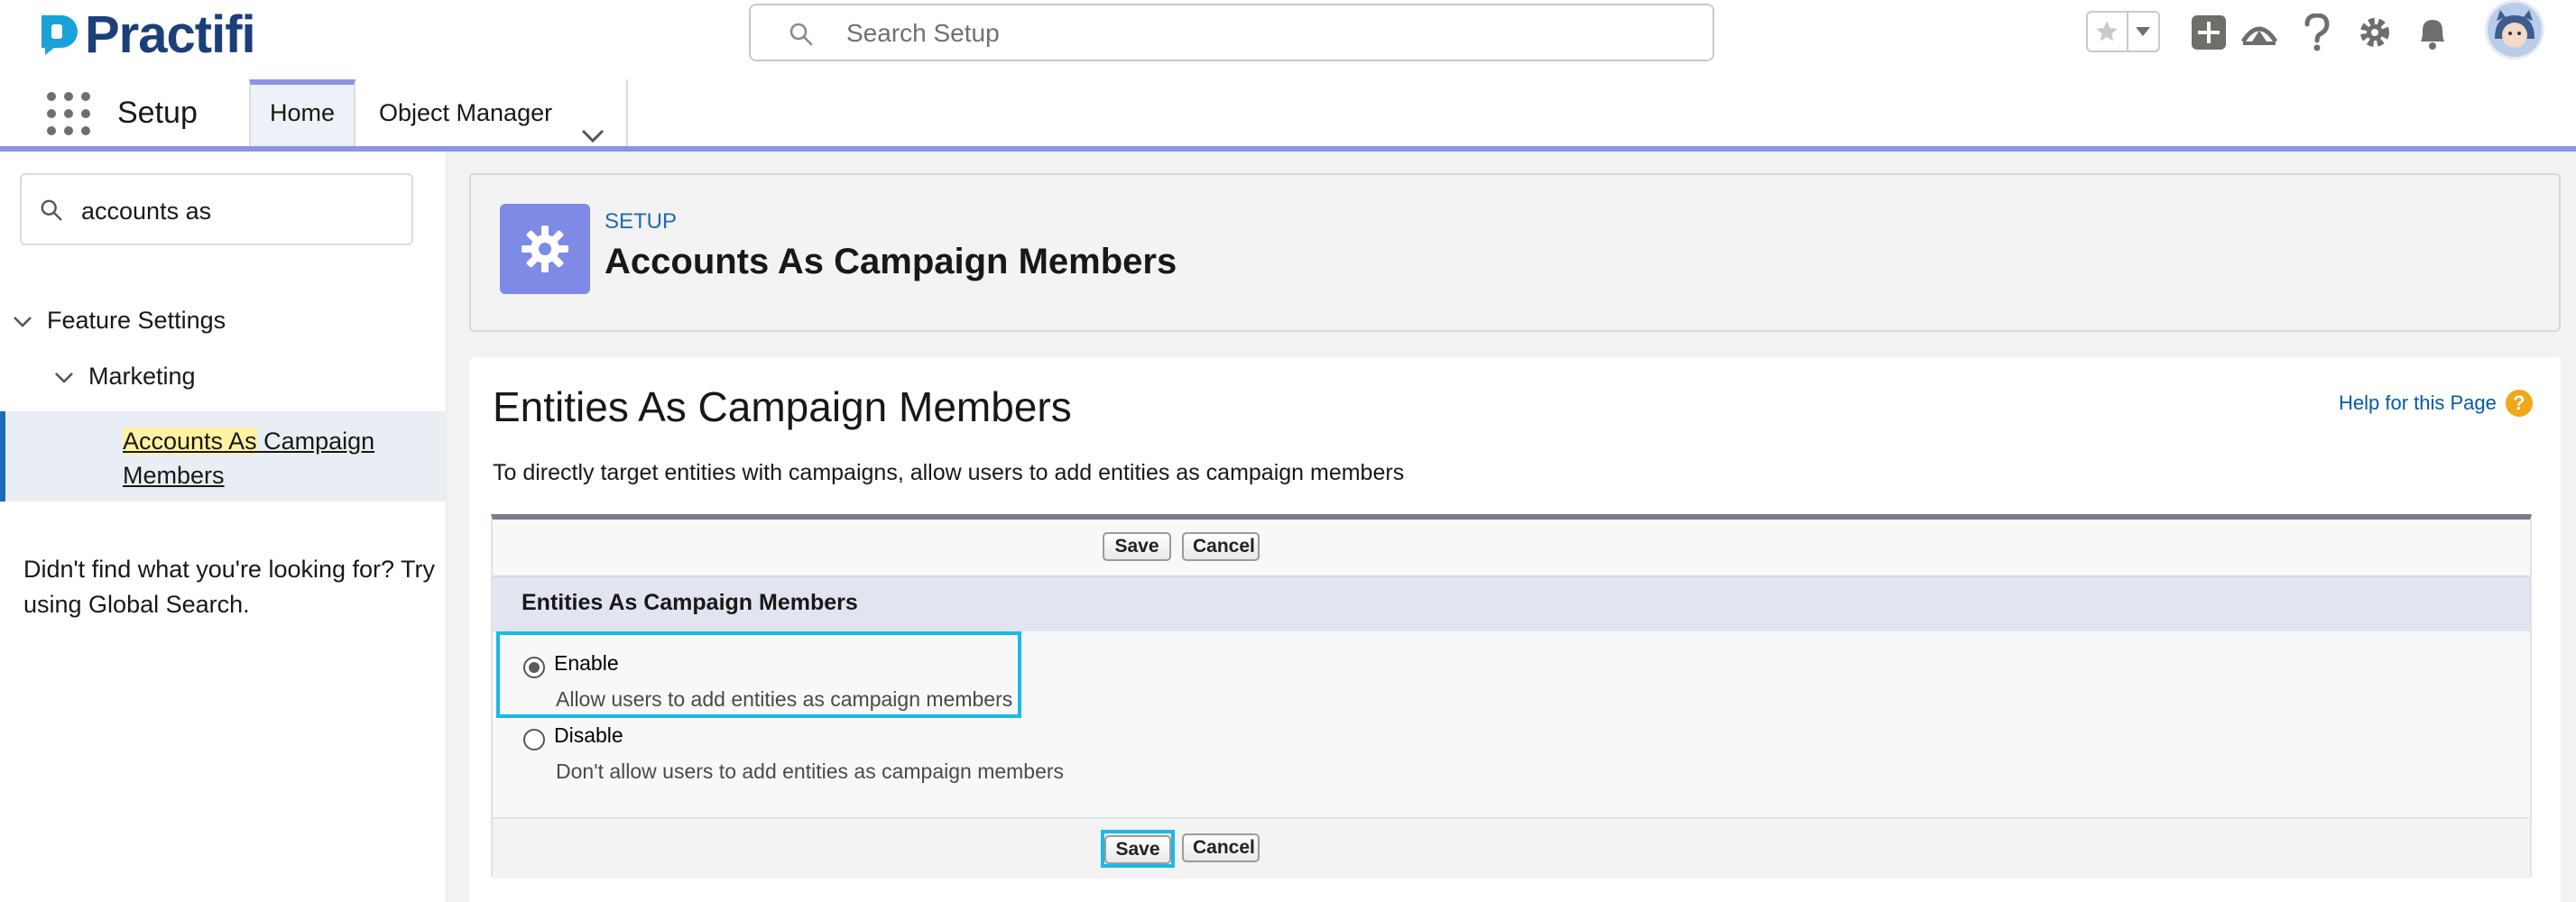 This screenshot has width=2576, height=902. I want to click on app-navigation-bar: Setup Home Object Manager, so click(1288, 116).